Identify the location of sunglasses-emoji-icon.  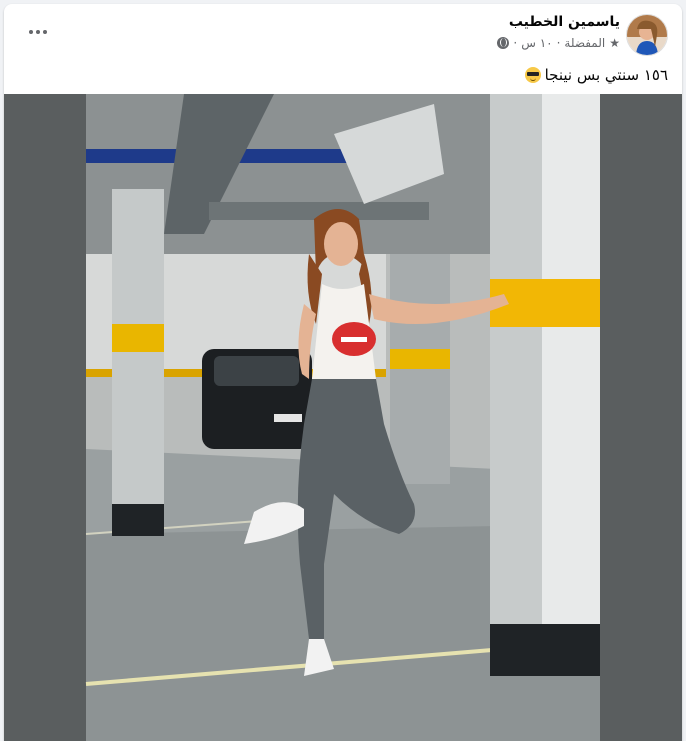
(532, 75).